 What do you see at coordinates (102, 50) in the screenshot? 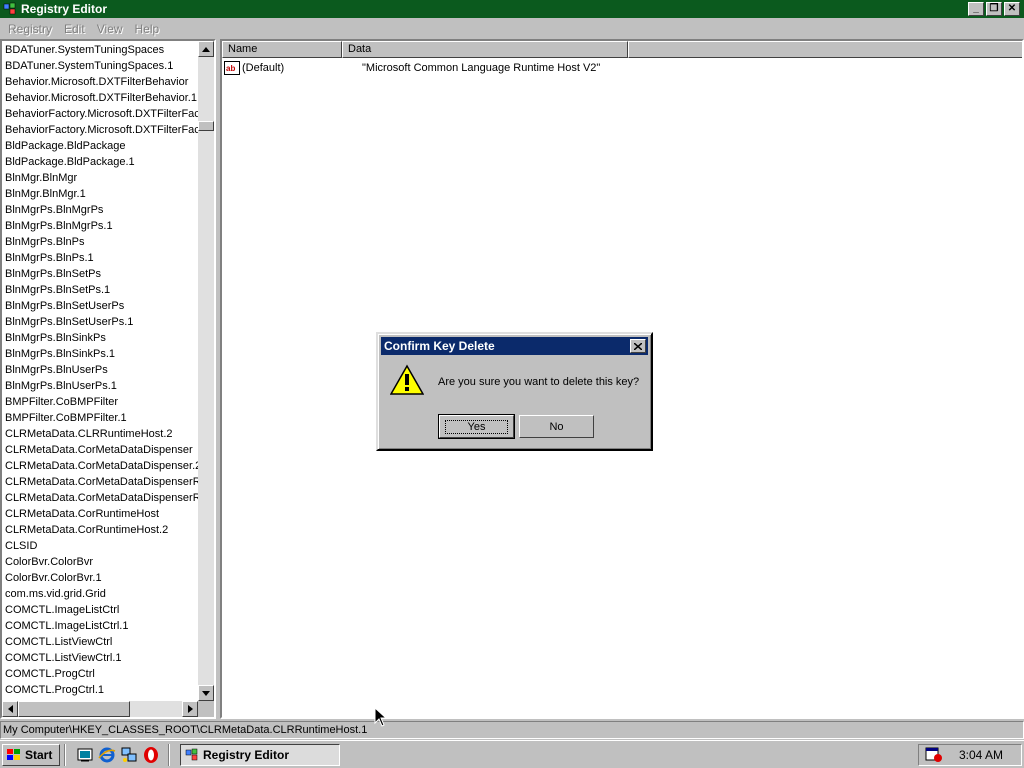
I see `tree-item: BDATuner.SystemTuningSpaces` at bounding box center [102, 50].